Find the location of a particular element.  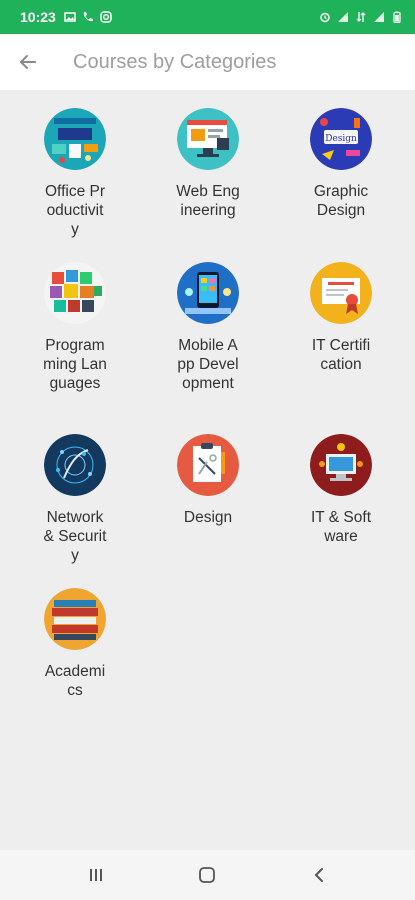

category-graphic-design: Design Graphic Design is located at coordinates (341, 164).